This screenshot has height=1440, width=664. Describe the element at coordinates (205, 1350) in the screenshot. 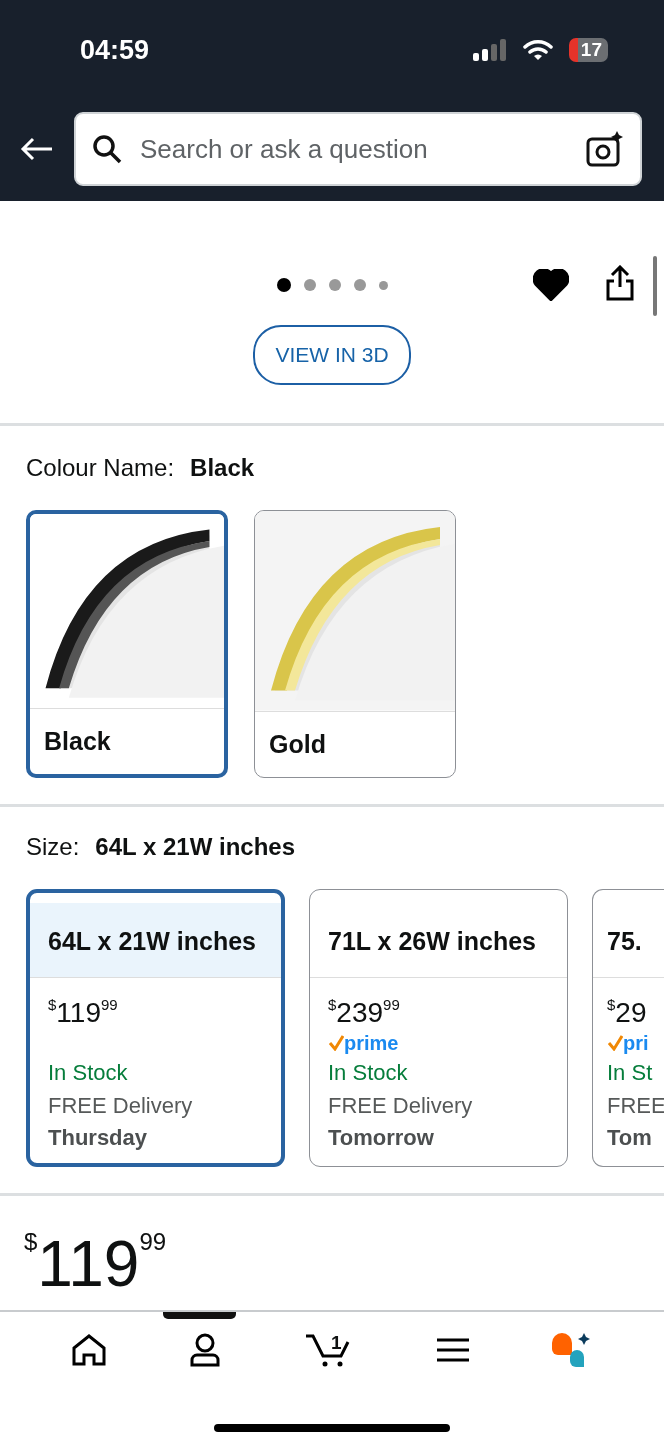

I see `account-icon` at that location.